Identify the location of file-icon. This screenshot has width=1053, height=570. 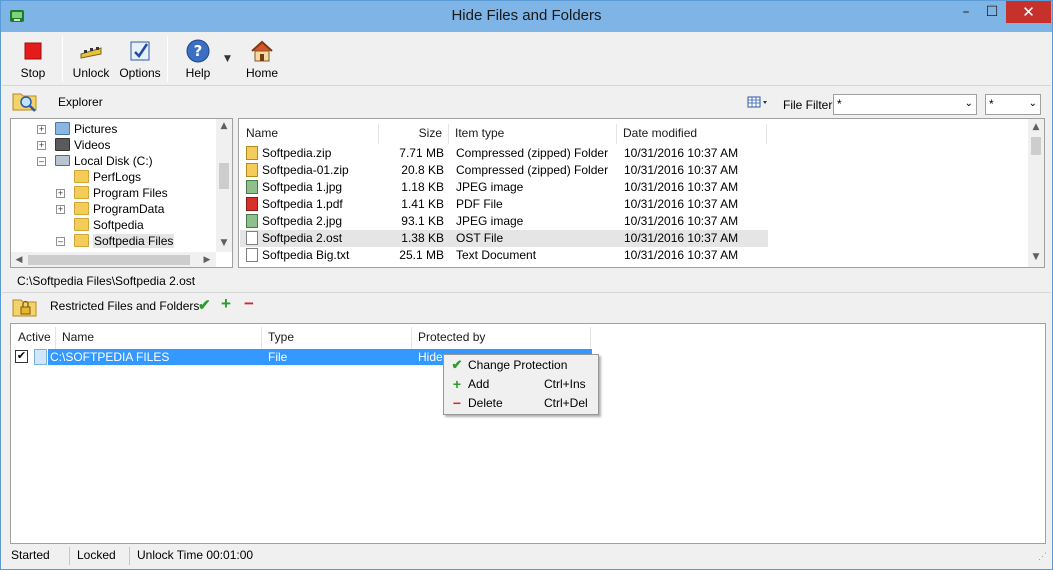
(40, 357).